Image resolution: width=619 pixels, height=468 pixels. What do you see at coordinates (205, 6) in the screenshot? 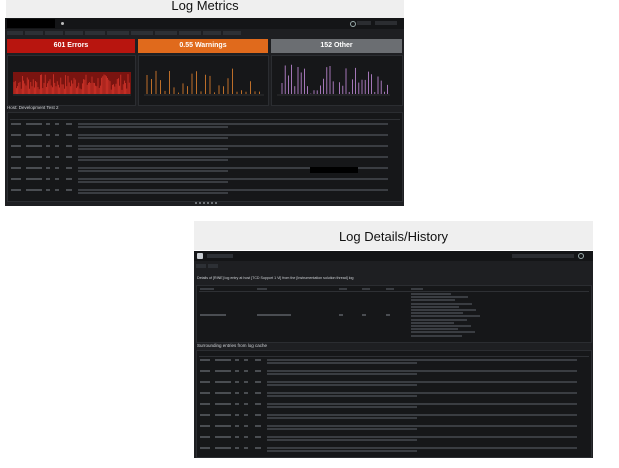
I see `log-metrics-caption: Log Metrics` at bounding box center [205, 6].